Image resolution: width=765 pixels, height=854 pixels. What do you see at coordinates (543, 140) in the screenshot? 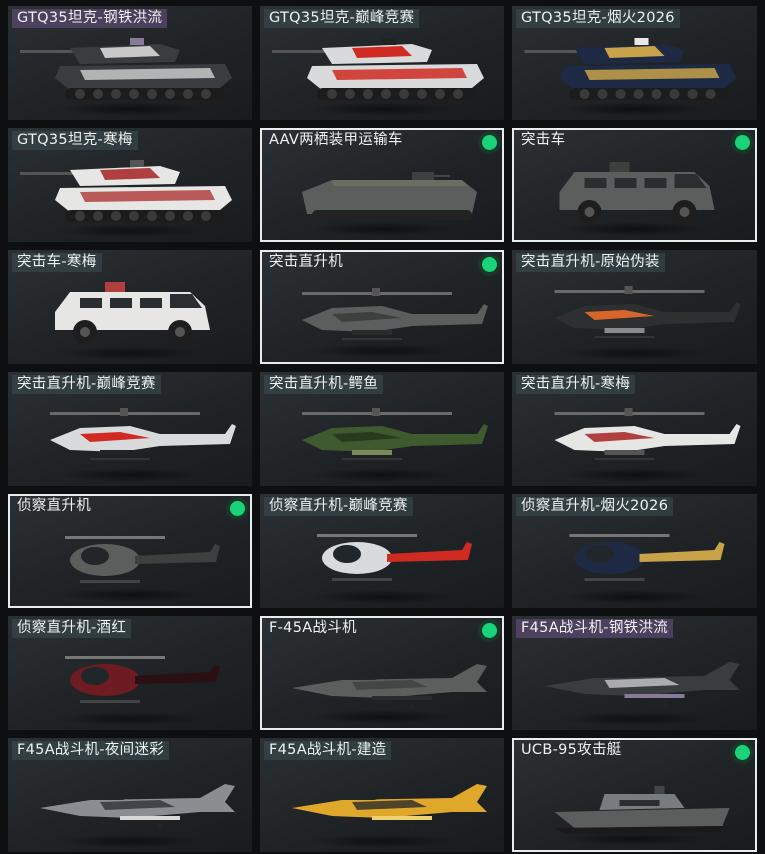
I see `vehicle-skin-title: 突击车` at bounding box center [543, 140].